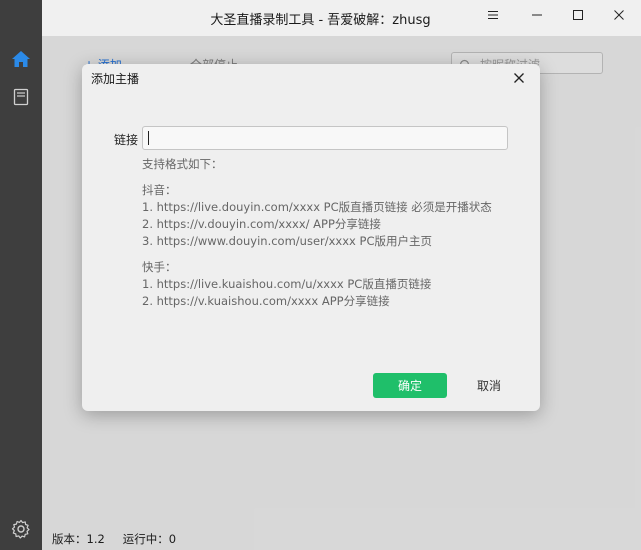 This screenshot has width=641, height=550. I want to click on gear-icon, so click(20, 529).